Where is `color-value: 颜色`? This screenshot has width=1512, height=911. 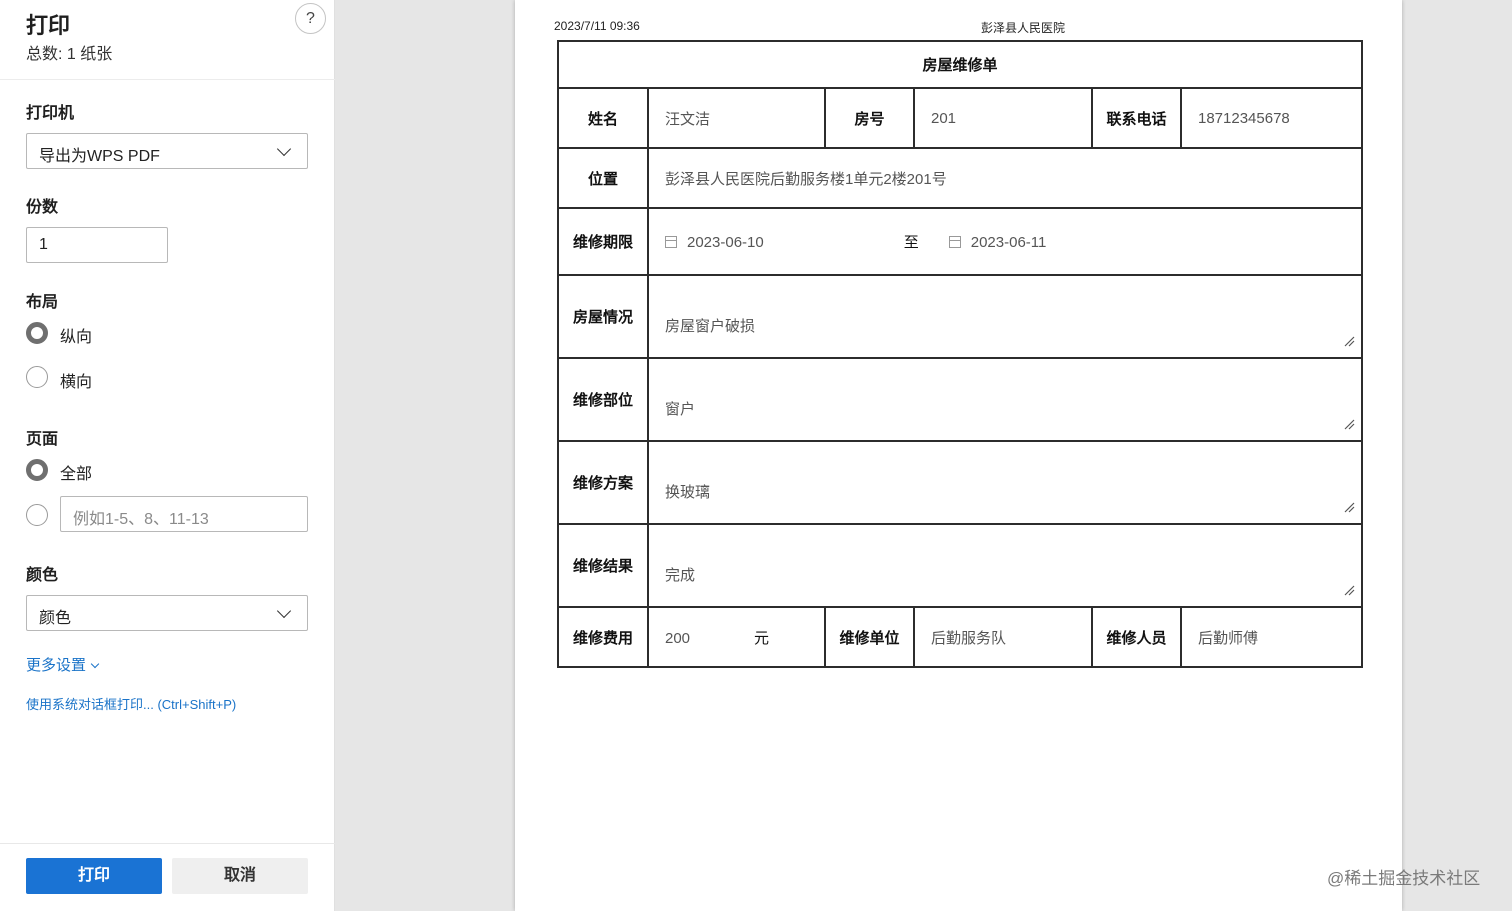 color-value: 颜色 is located at coordinates (55, 618).